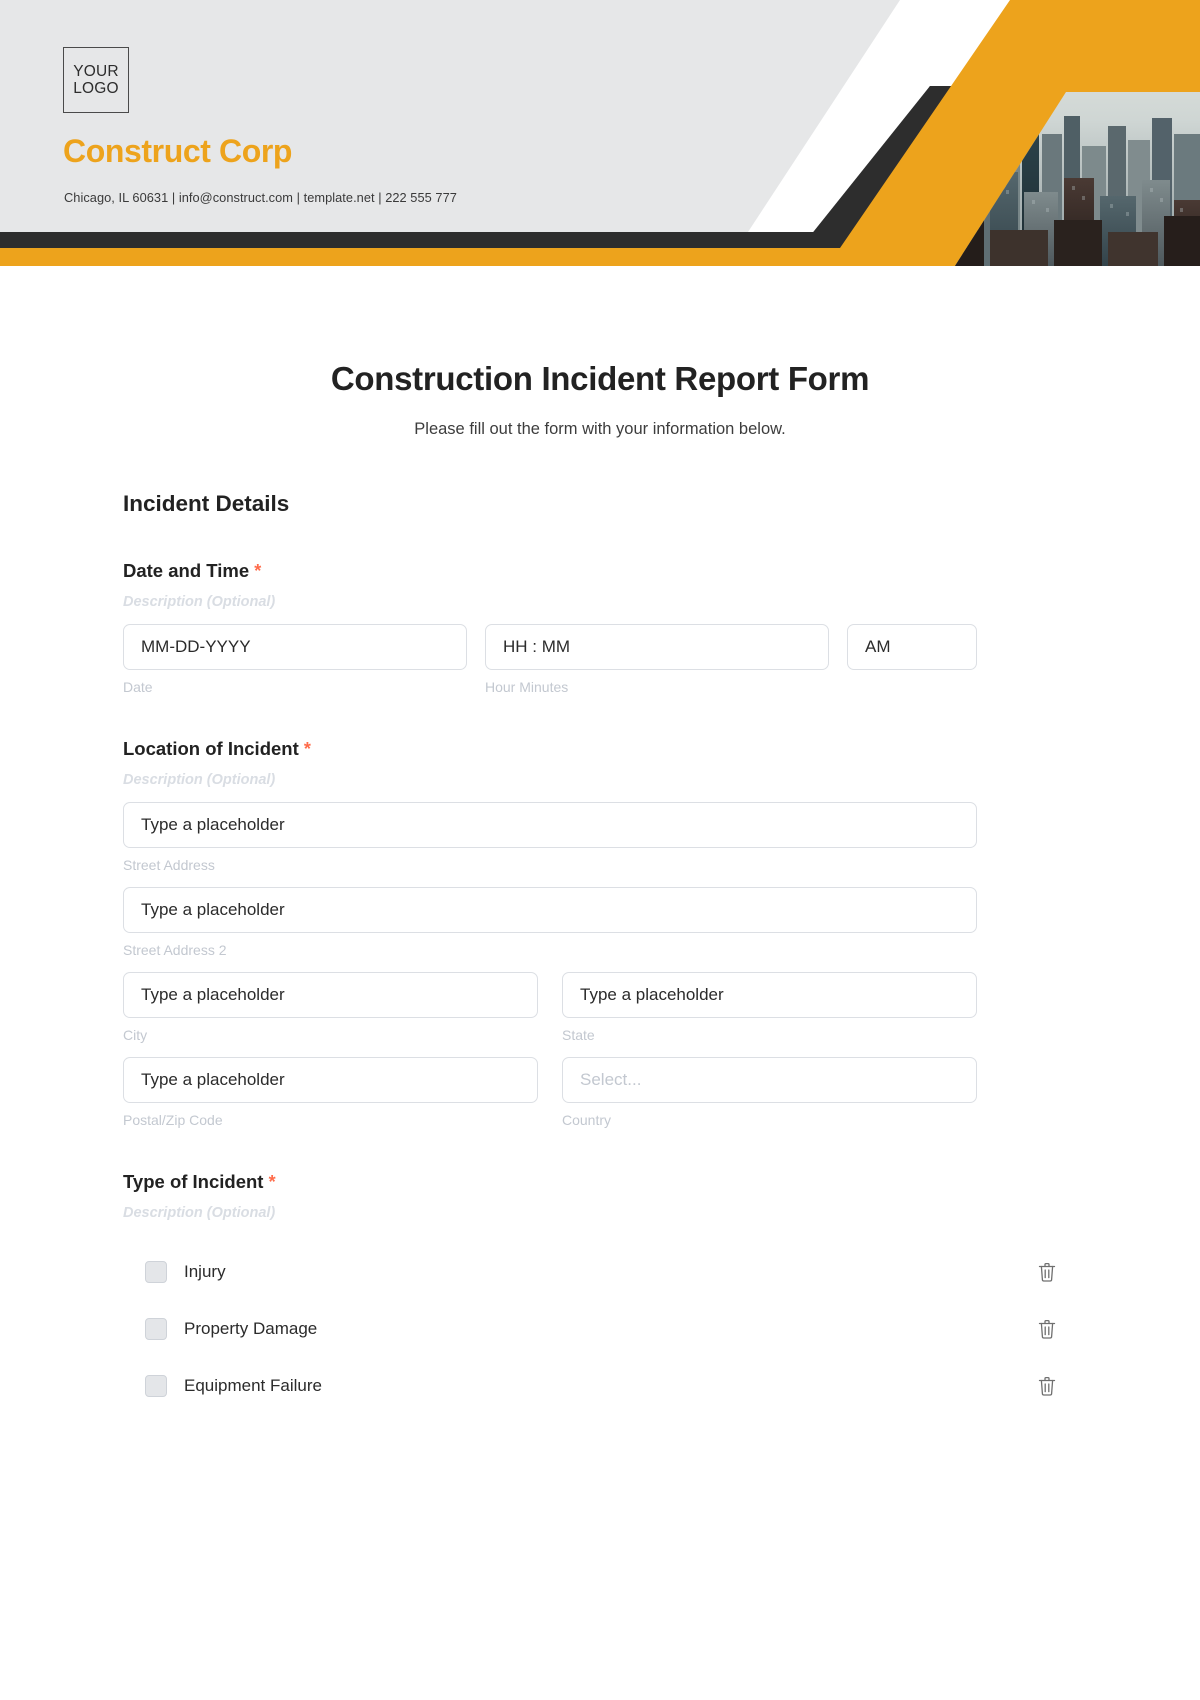 The height and width of the screenshot is (1700, 1200). Describe the element at coordinates (251, 1328) in the screenshot. I see `list-item-label: Property Damage` at that location.